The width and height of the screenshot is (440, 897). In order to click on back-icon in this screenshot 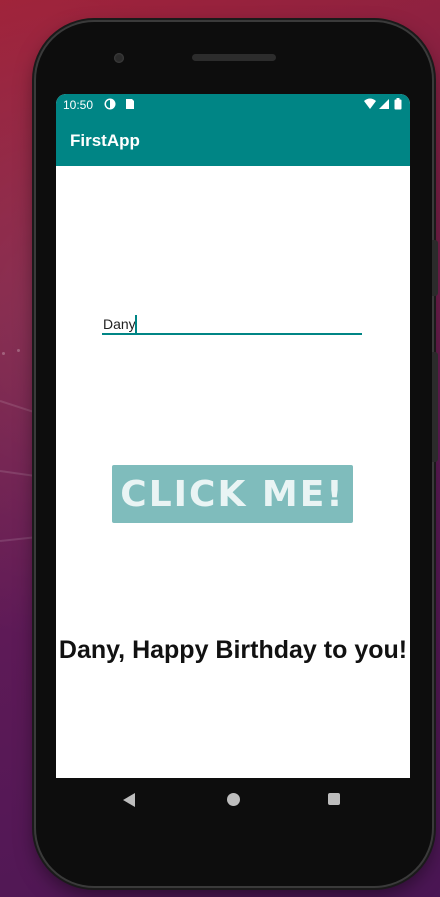, I will do `click(129, 800)`.